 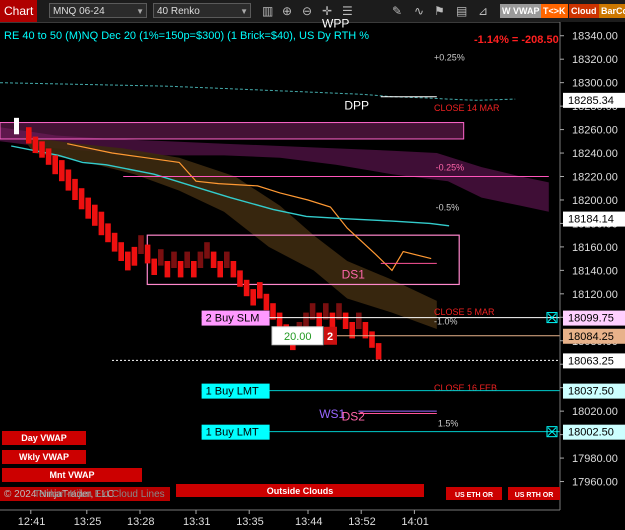 What do you see at coordinates (309, 522) in the screenshot?
I see `x-tick-label: 13:44` at bounding box center [309, 522].